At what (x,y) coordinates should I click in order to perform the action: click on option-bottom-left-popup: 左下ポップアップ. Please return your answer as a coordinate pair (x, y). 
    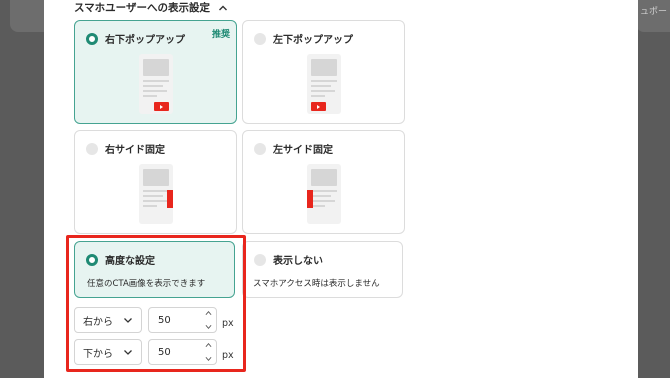
    Looking at the image, I should click on (323, 72).